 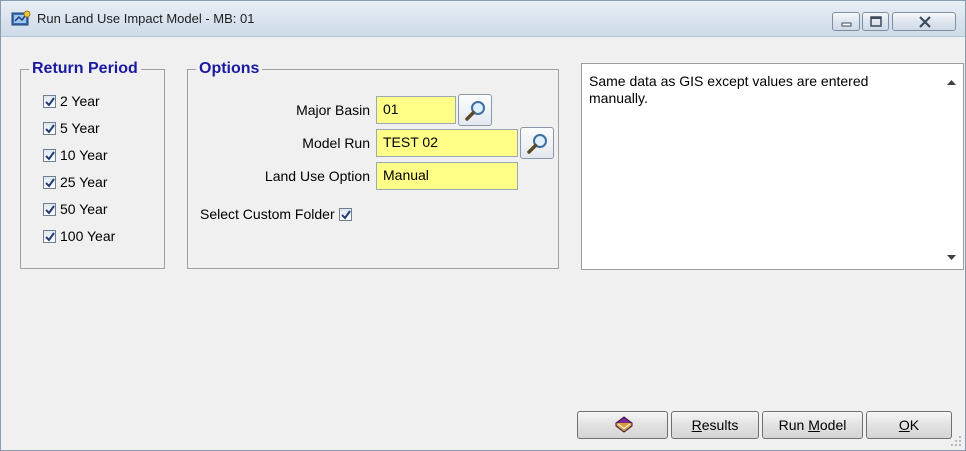 What do you see at coordinates (951, 83) in the screenshot?
I see `scroll-up-icon` at bounding box center [951, 83].